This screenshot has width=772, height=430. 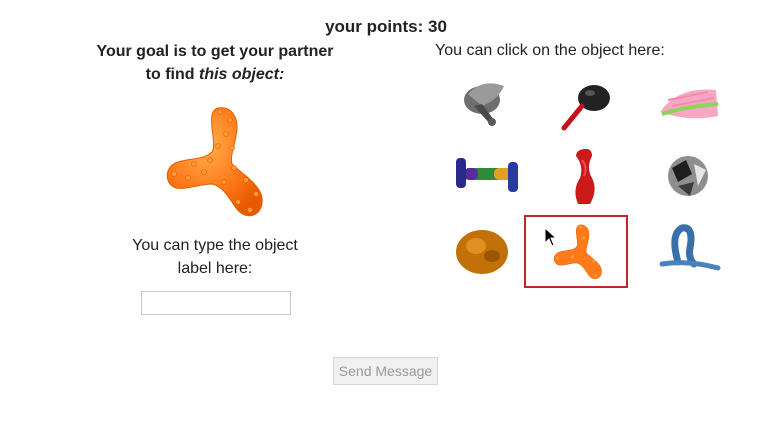 I want to click on amber-blob-icon, so click(x=482, y=252).